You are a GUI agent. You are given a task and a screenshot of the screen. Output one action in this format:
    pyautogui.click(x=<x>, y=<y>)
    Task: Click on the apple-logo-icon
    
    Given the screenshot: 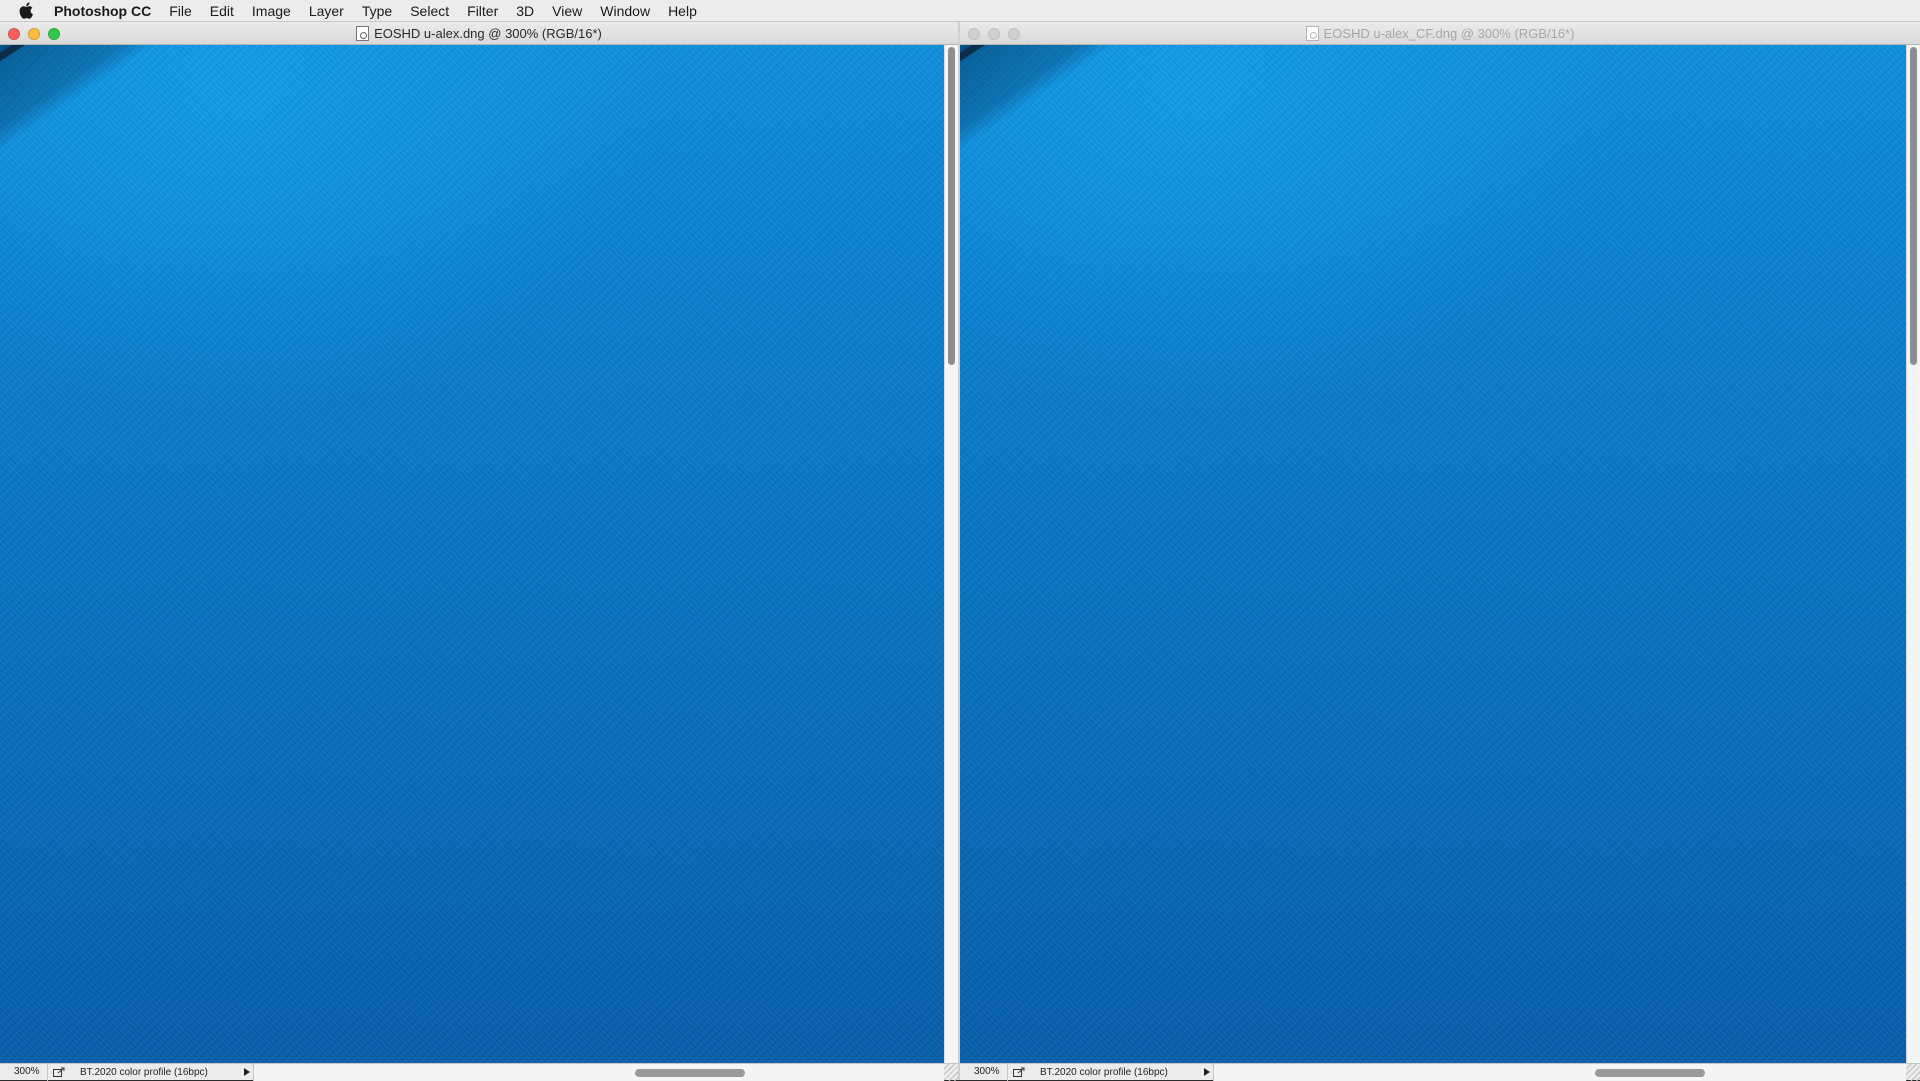 What is the action you would take?
    pyautogui.click(x=26, y=11)
    